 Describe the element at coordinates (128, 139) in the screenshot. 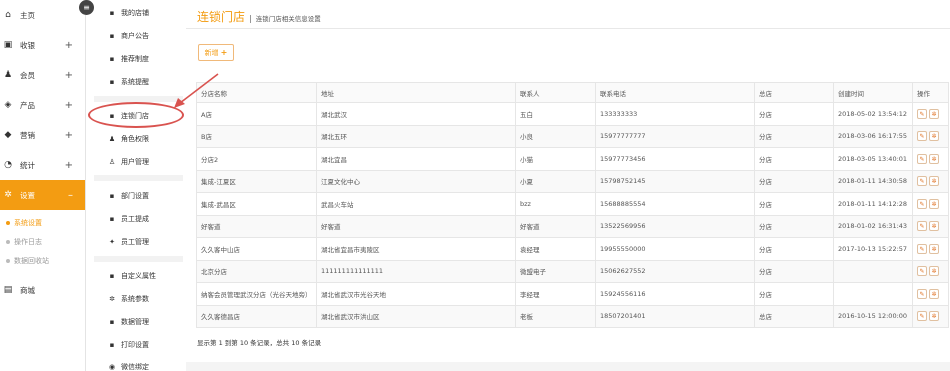

I see `menu-role-permission: ♟ 角色权限` at that location.